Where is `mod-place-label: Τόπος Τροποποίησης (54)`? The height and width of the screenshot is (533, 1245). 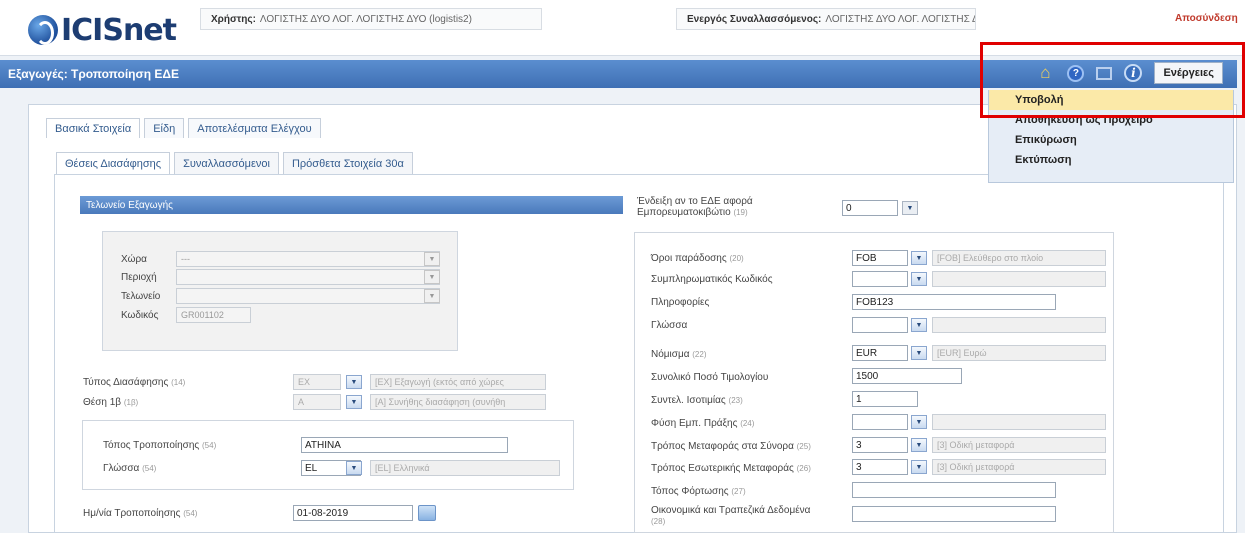 mod-place-label: Τόπος Τροποποίησης (54) is located at coordinates (159, 445).